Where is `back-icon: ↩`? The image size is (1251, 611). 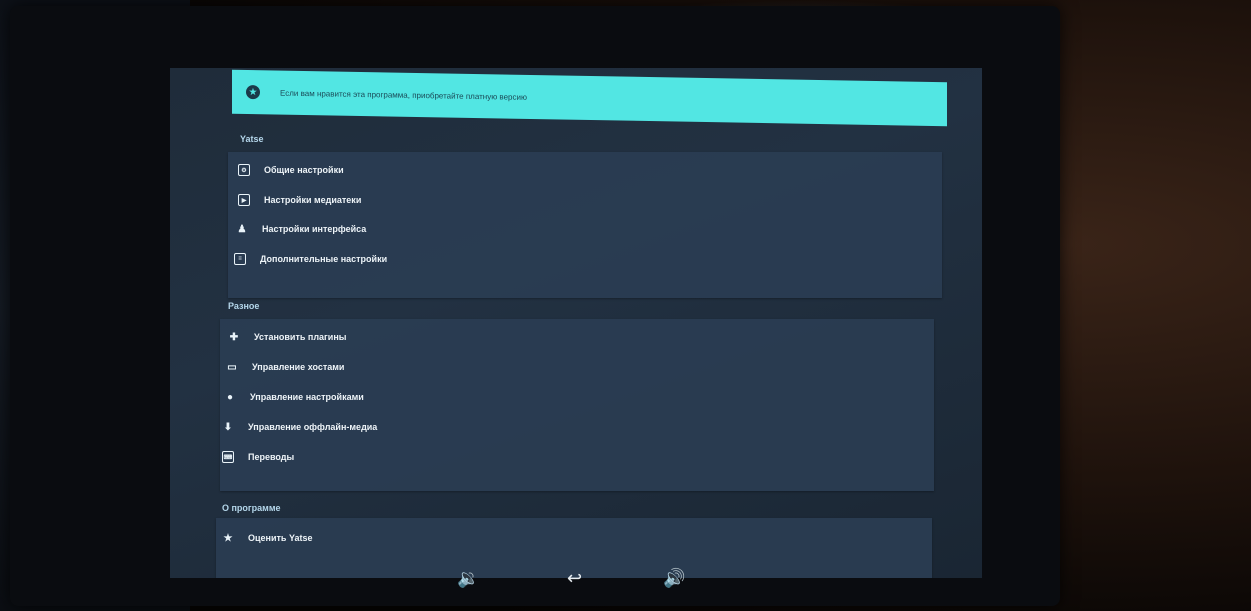
back-icon: ↩ is located at coordinates (574, 578).